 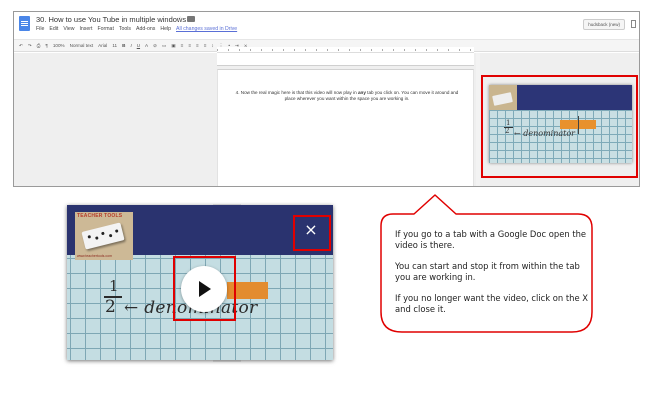 What do you see at coordinates (191, 19) in the screenshot?
I see `folder-icon` at bounding box center [191, 19].